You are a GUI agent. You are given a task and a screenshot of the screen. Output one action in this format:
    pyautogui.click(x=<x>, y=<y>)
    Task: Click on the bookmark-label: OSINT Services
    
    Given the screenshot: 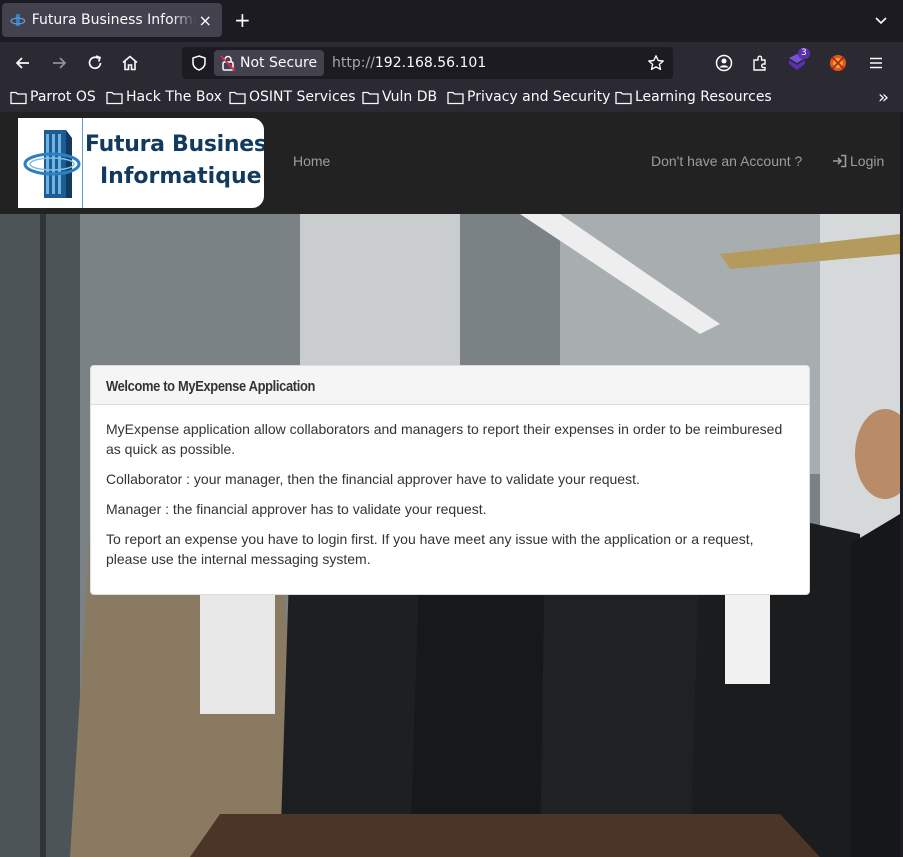 What is the action you would take?
    pyautogui.click(x=302, y=97)
    